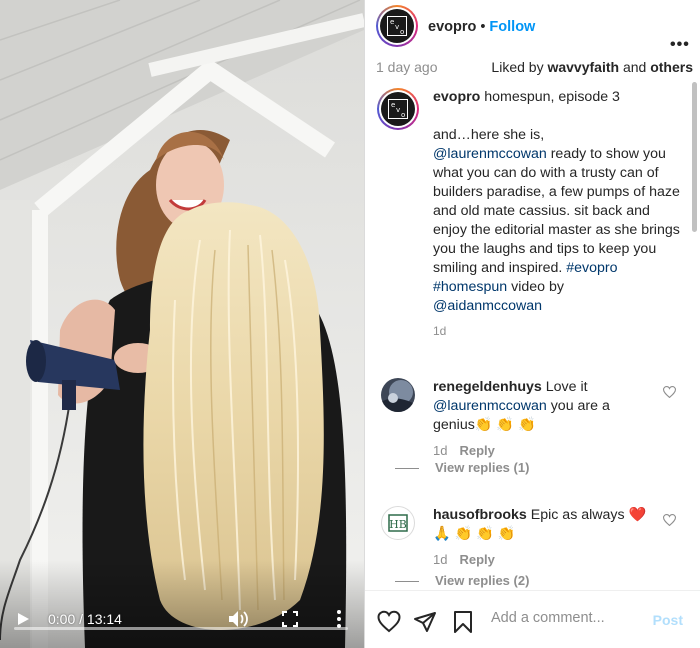 The width and height of the screenshot is (700, 648). I want to click on caption-title: homespun, episode 3, so click(552, 97).